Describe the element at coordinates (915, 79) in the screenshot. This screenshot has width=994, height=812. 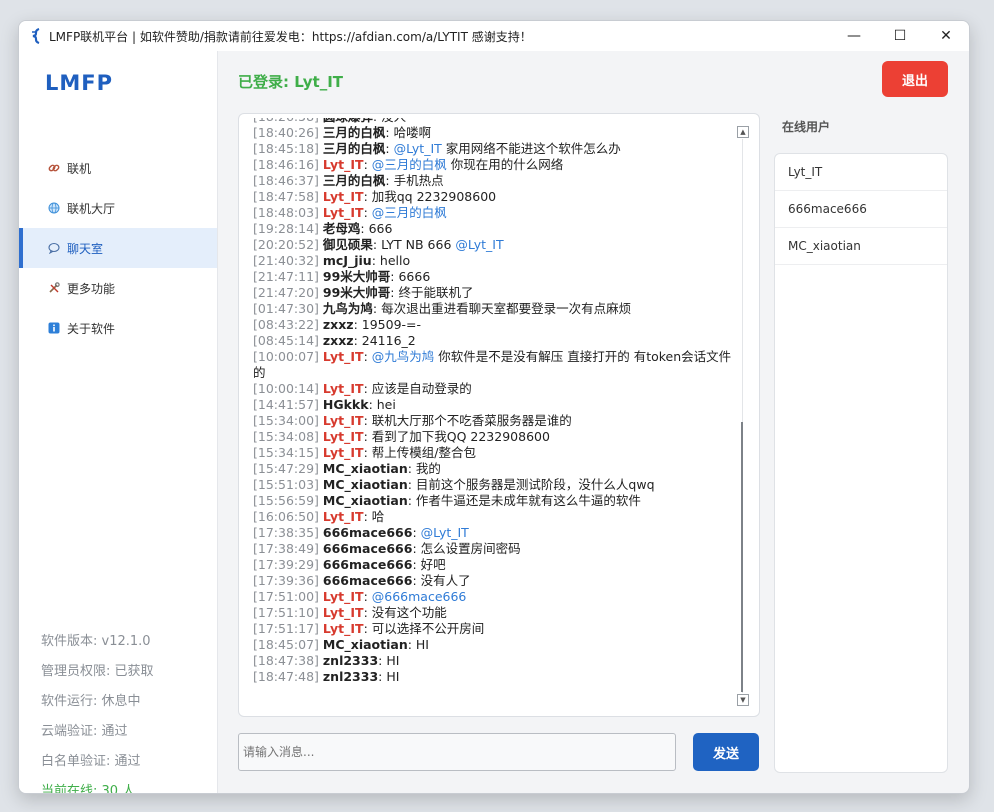
I see `logout-button: 退出` at that location.